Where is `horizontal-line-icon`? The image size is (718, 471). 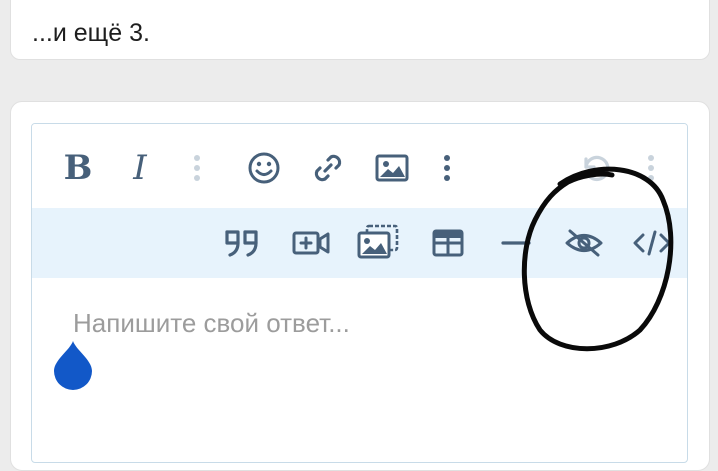 horizontal-line-icon is located at coordinates (516, 243).